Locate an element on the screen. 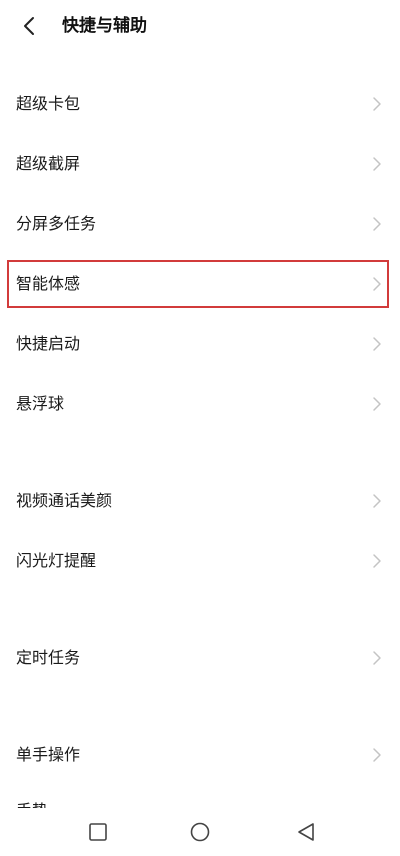 The width and height of the screenshot is (400, 856). list-item-label: 单手操作 is located at coordinates (48, 754).